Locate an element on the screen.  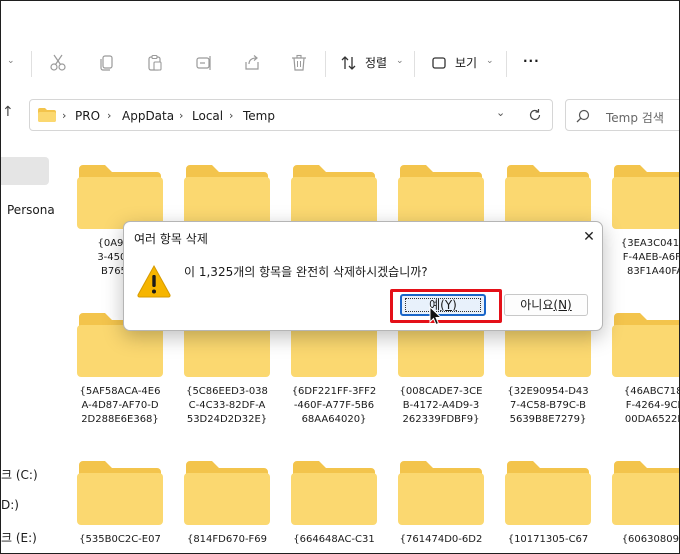
rename-icon is located at coordinates (204, 63).